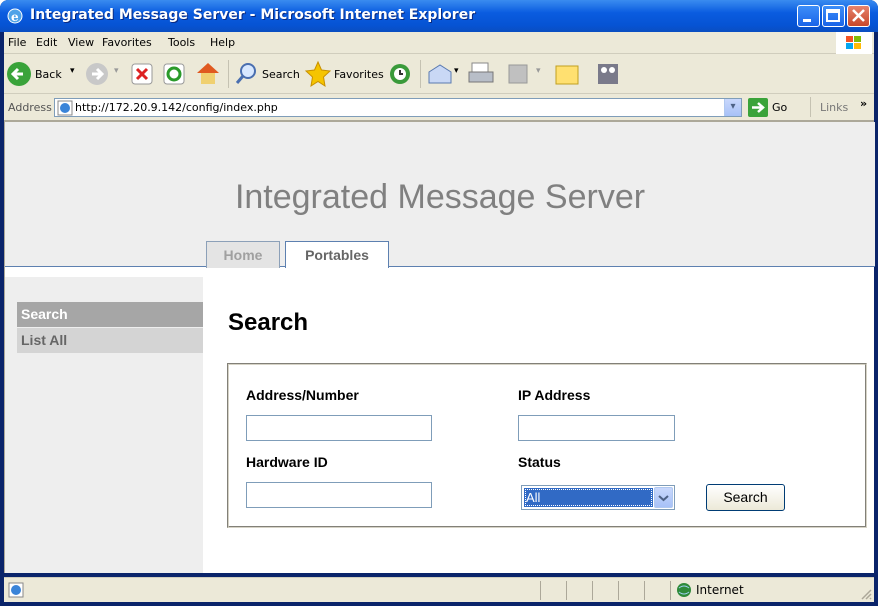 The width and height of the screenshot is (878, 606). Describe the element at coordinates (281, 74) in the screenshot. I see `search-button-label: Search` at that location.